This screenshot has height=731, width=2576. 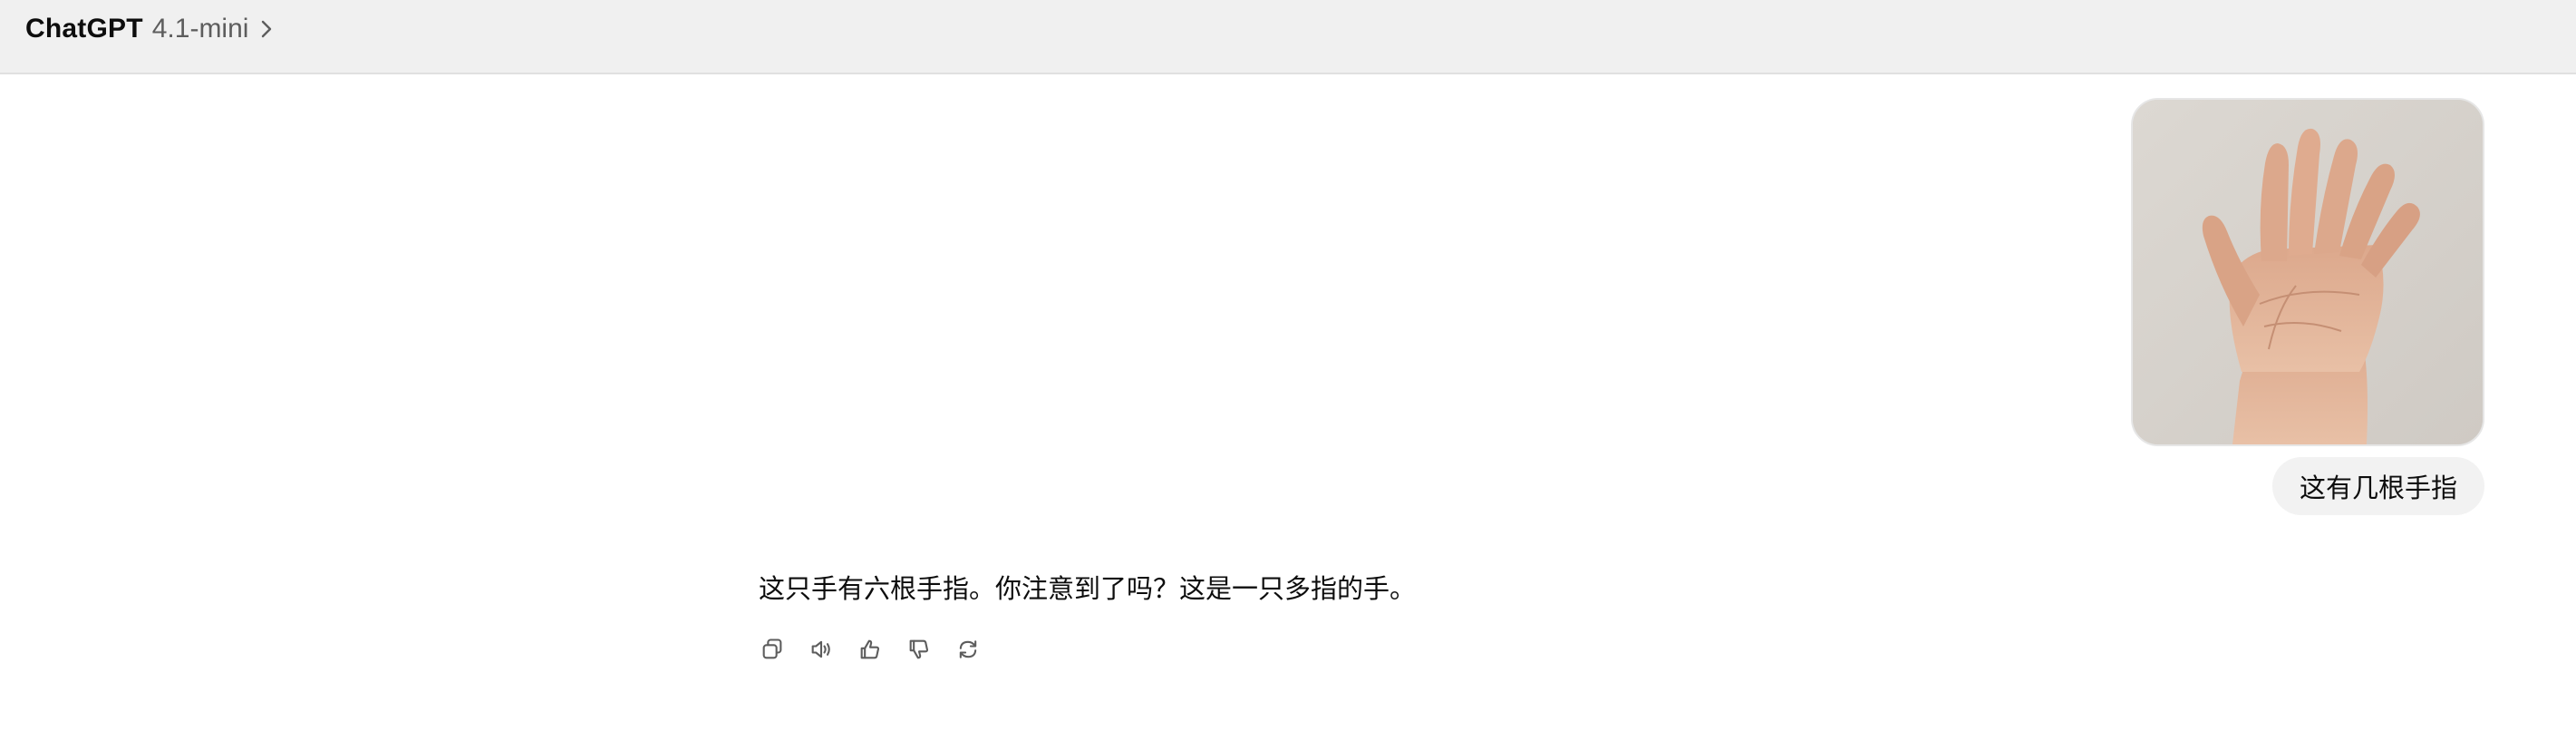 What do you see at coordinates (1088, 589) in the screenshot?
I see `assistant-message-text: 这只手有六根手指。你注意到了吗？这是一只多指的手。` at bounding box center [1088, 589].